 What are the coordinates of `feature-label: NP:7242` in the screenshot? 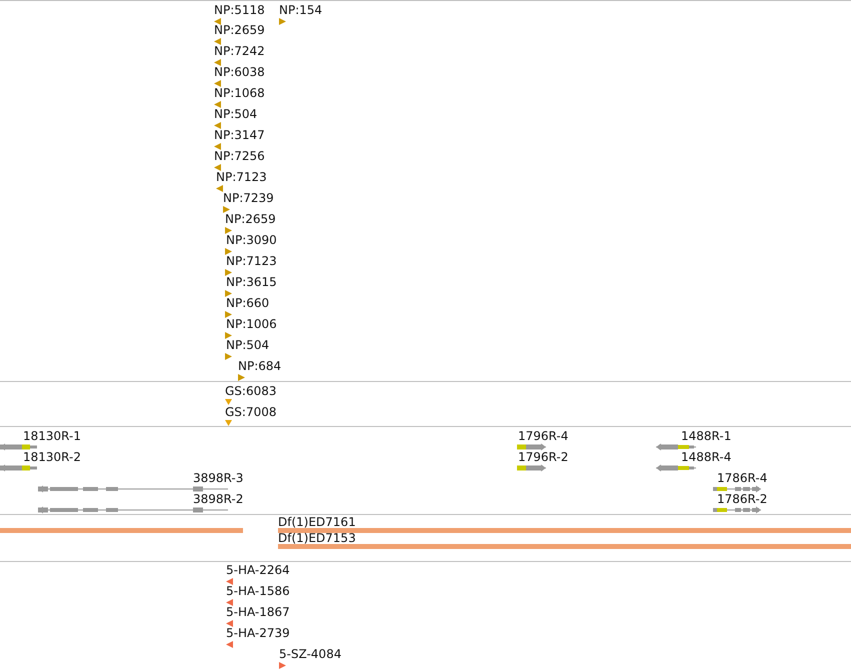 It's located at (239, 51).